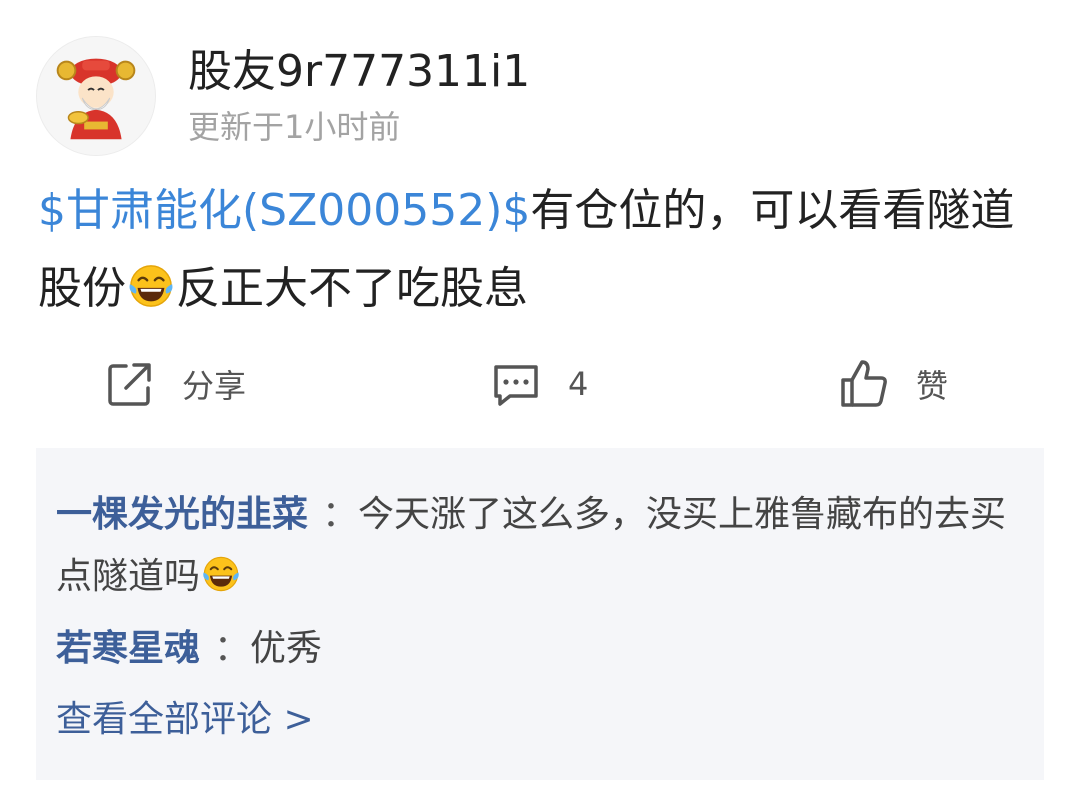  What do you see at coordinates (185, 720) in the screenshot?
I see `view-all-comments-link: 查看全部评论 >` at bounding box center [185, 720].